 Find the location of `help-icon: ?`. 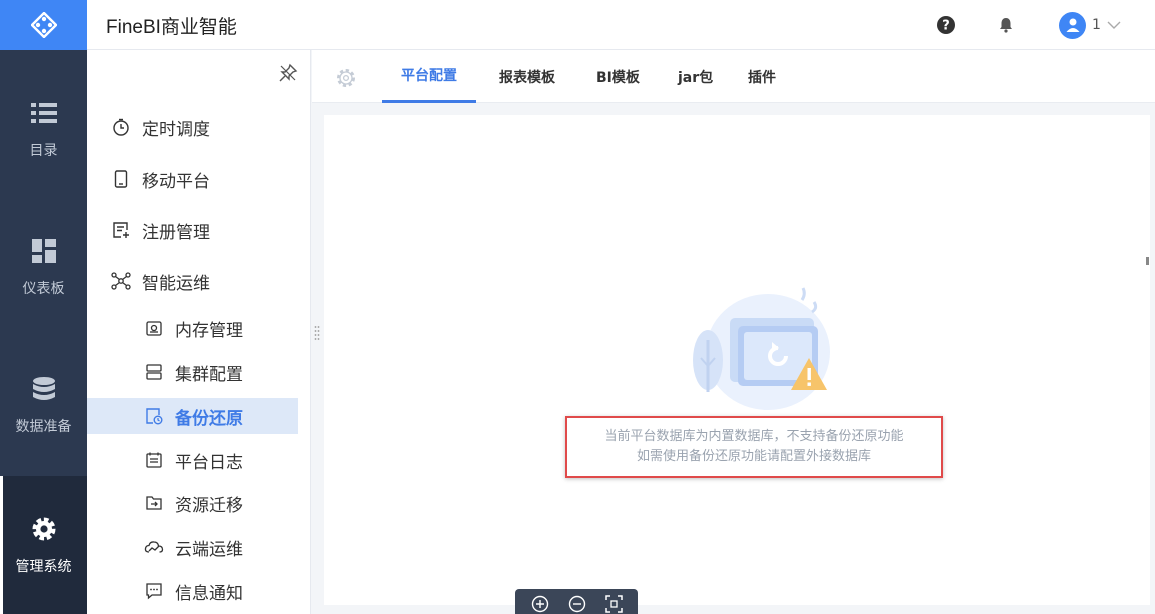

help-icon: ? is located at coordinates (946, 25).